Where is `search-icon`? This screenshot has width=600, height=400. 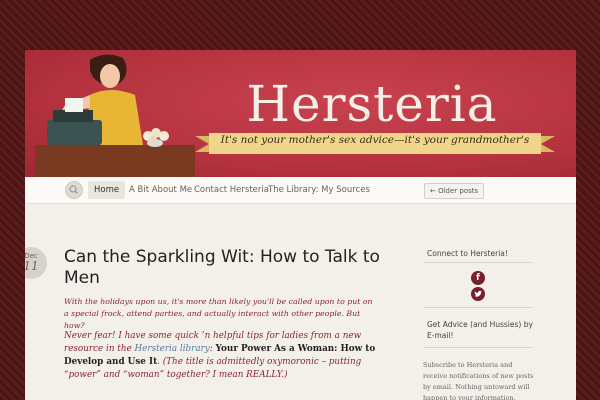 search-icon is located at coordinates (73, 189).